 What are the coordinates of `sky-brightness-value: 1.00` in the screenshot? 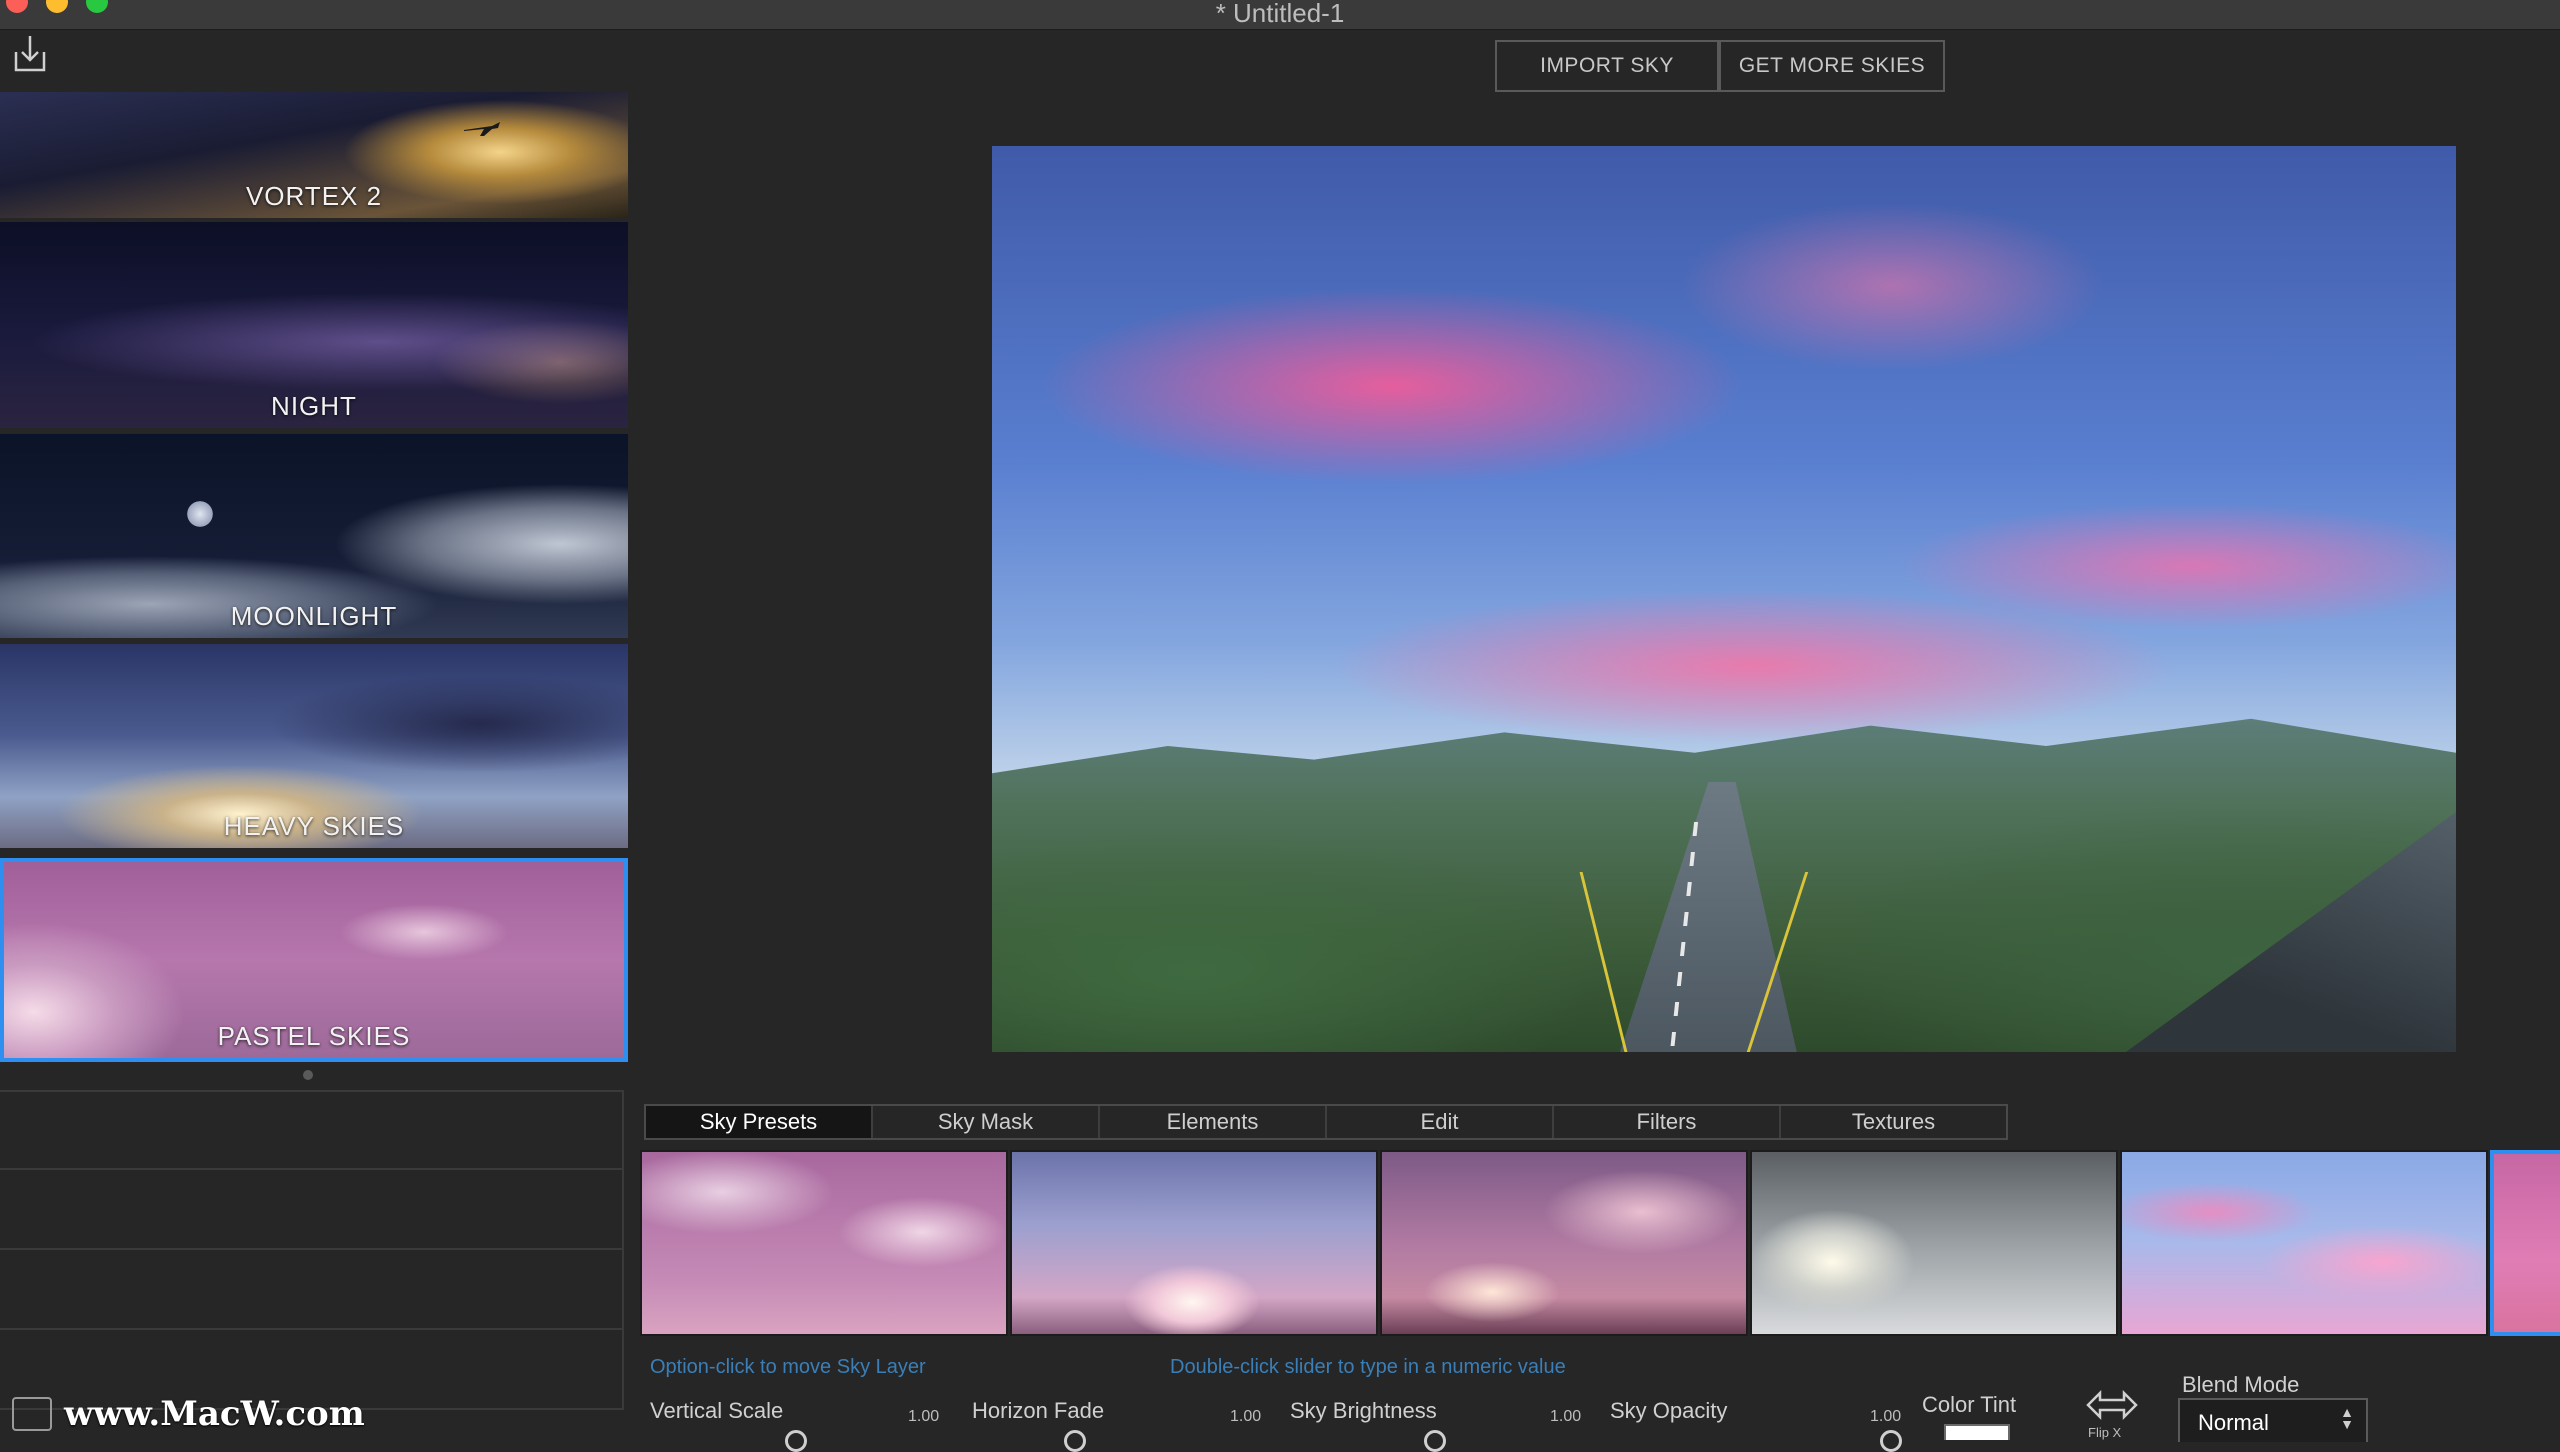 It's located at (1566, 1416).